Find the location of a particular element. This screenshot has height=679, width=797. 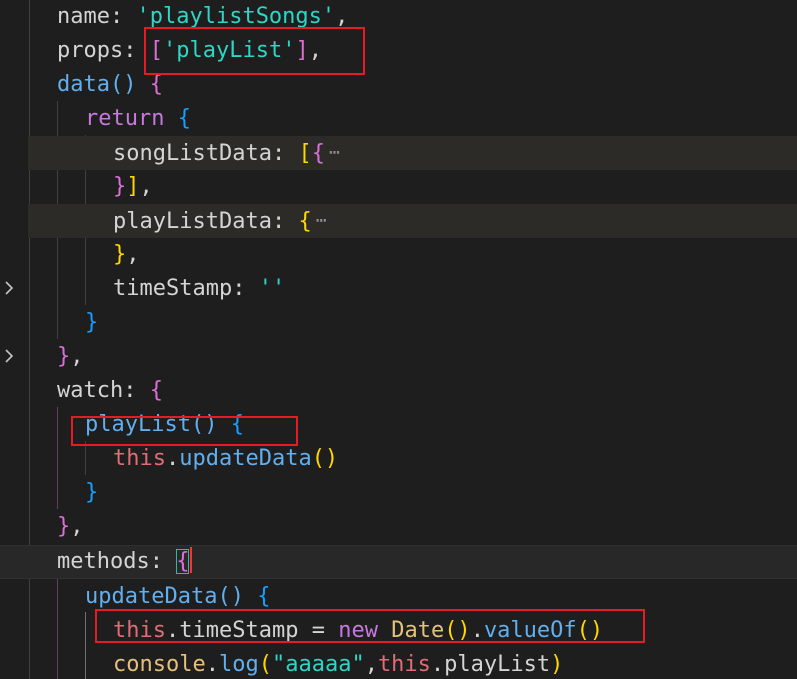

code-line: return { is located at coordinates (398, 119).